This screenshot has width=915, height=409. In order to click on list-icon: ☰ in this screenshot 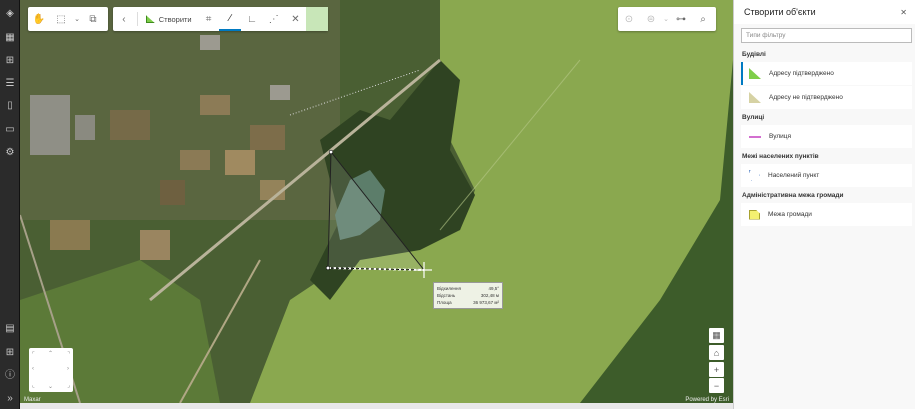, I will do `click(10, 84)`.